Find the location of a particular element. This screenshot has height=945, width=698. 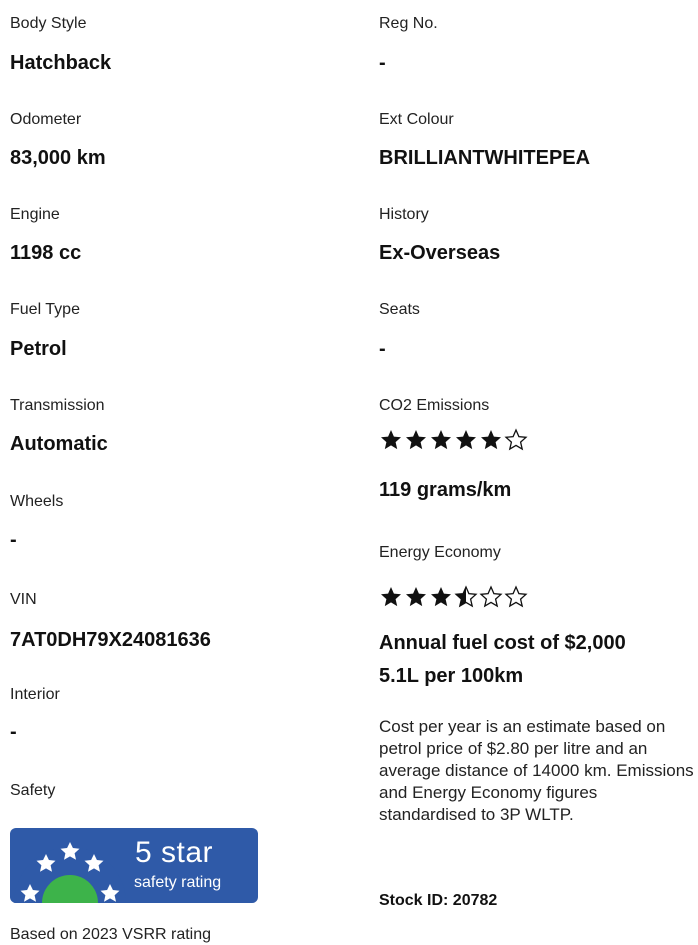

badge-title: 5 star is located at coordinates (174, 852).